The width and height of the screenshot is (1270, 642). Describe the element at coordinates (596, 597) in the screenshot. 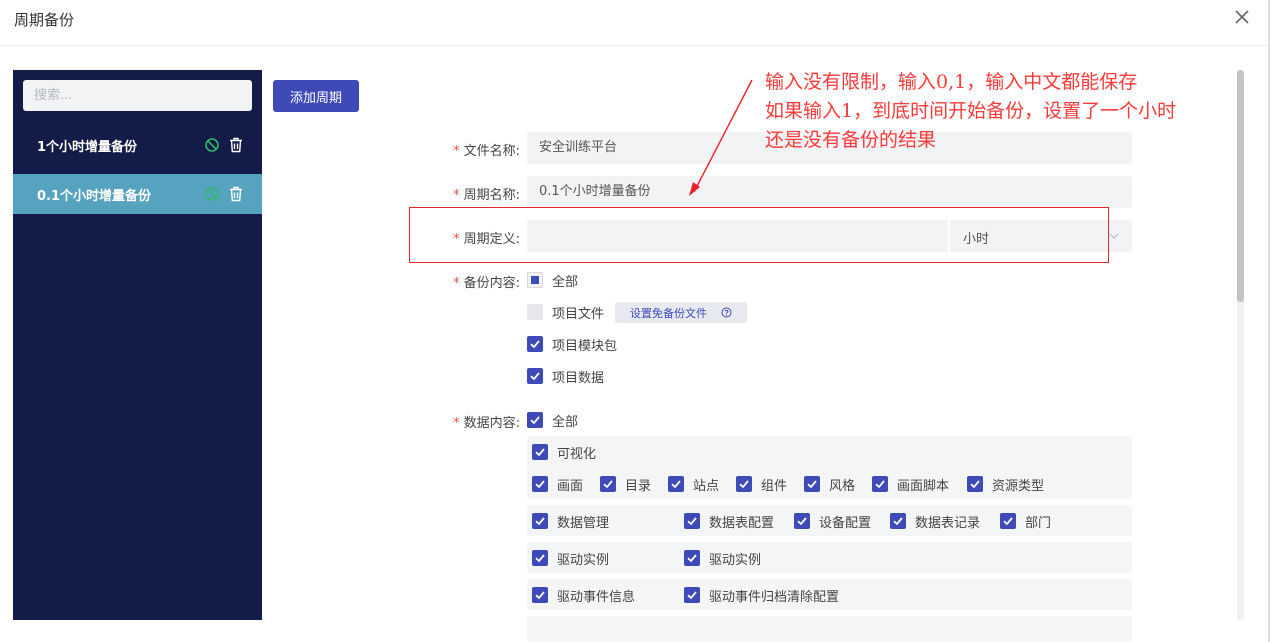

I see `driver-event-info-label: 驱动事件信息` at that location.